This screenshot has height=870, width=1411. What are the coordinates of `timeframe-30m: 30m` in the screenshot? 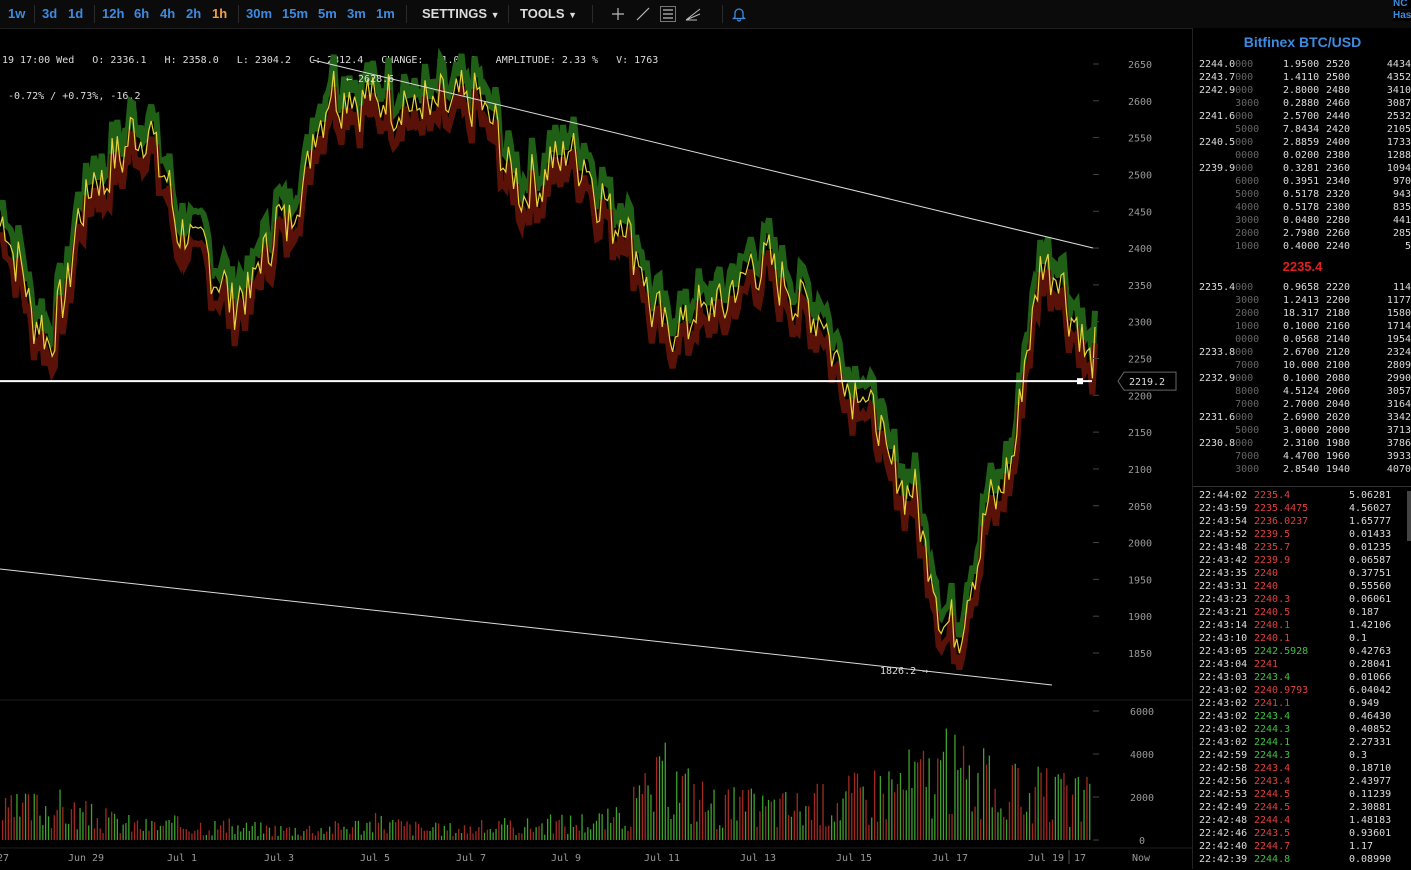 It's located at (259, 13).